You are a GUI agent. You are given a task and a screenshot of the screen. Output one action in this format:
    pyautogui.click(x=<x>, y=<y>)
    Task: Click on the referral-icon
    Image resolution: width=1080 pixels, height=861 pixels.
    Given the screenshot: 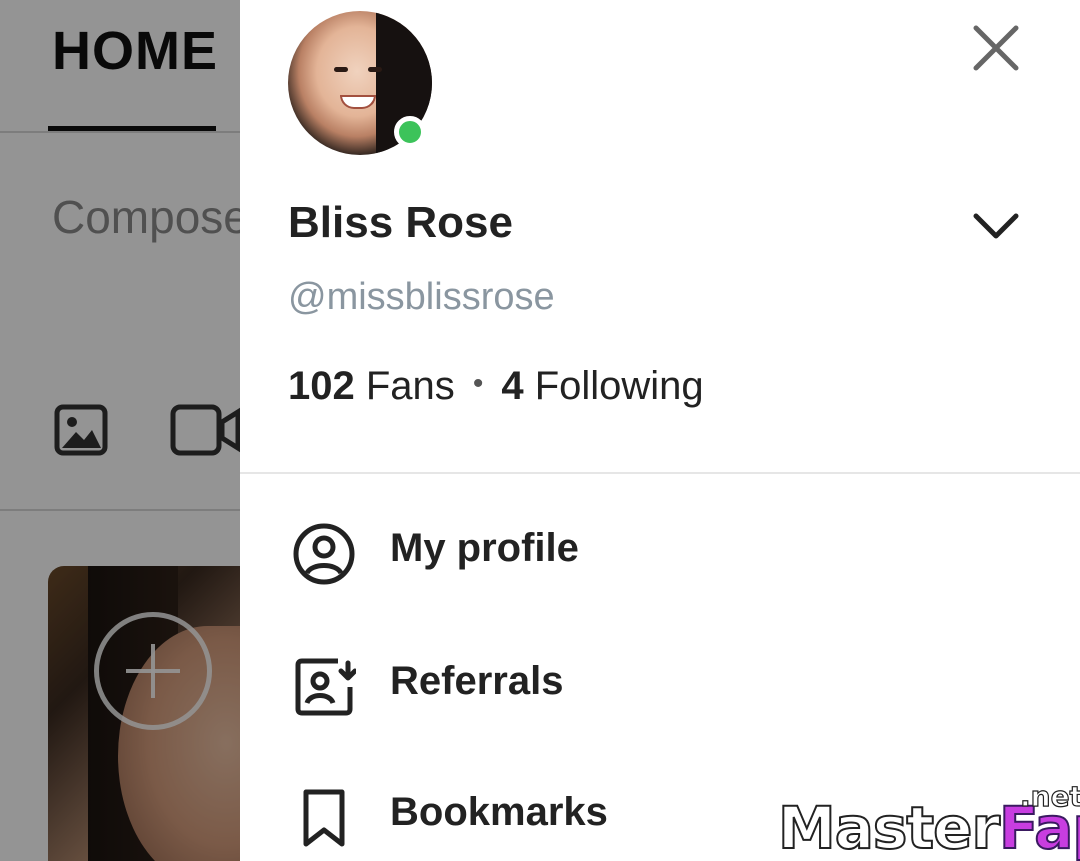 What is the action you would take?
    pyautogui.click(x=325, y=687)
    